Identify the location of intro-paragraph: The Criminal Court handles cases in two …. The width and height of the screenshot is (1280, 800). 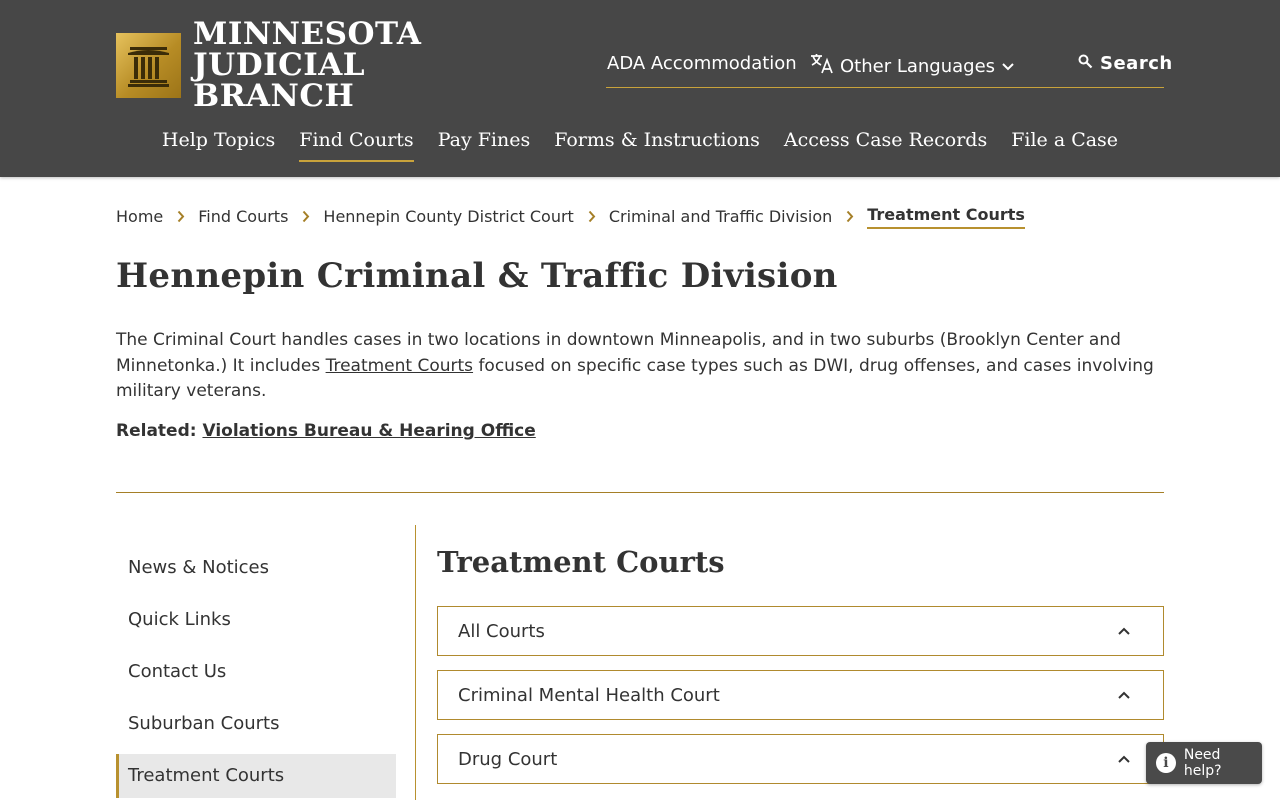
(636, 366).